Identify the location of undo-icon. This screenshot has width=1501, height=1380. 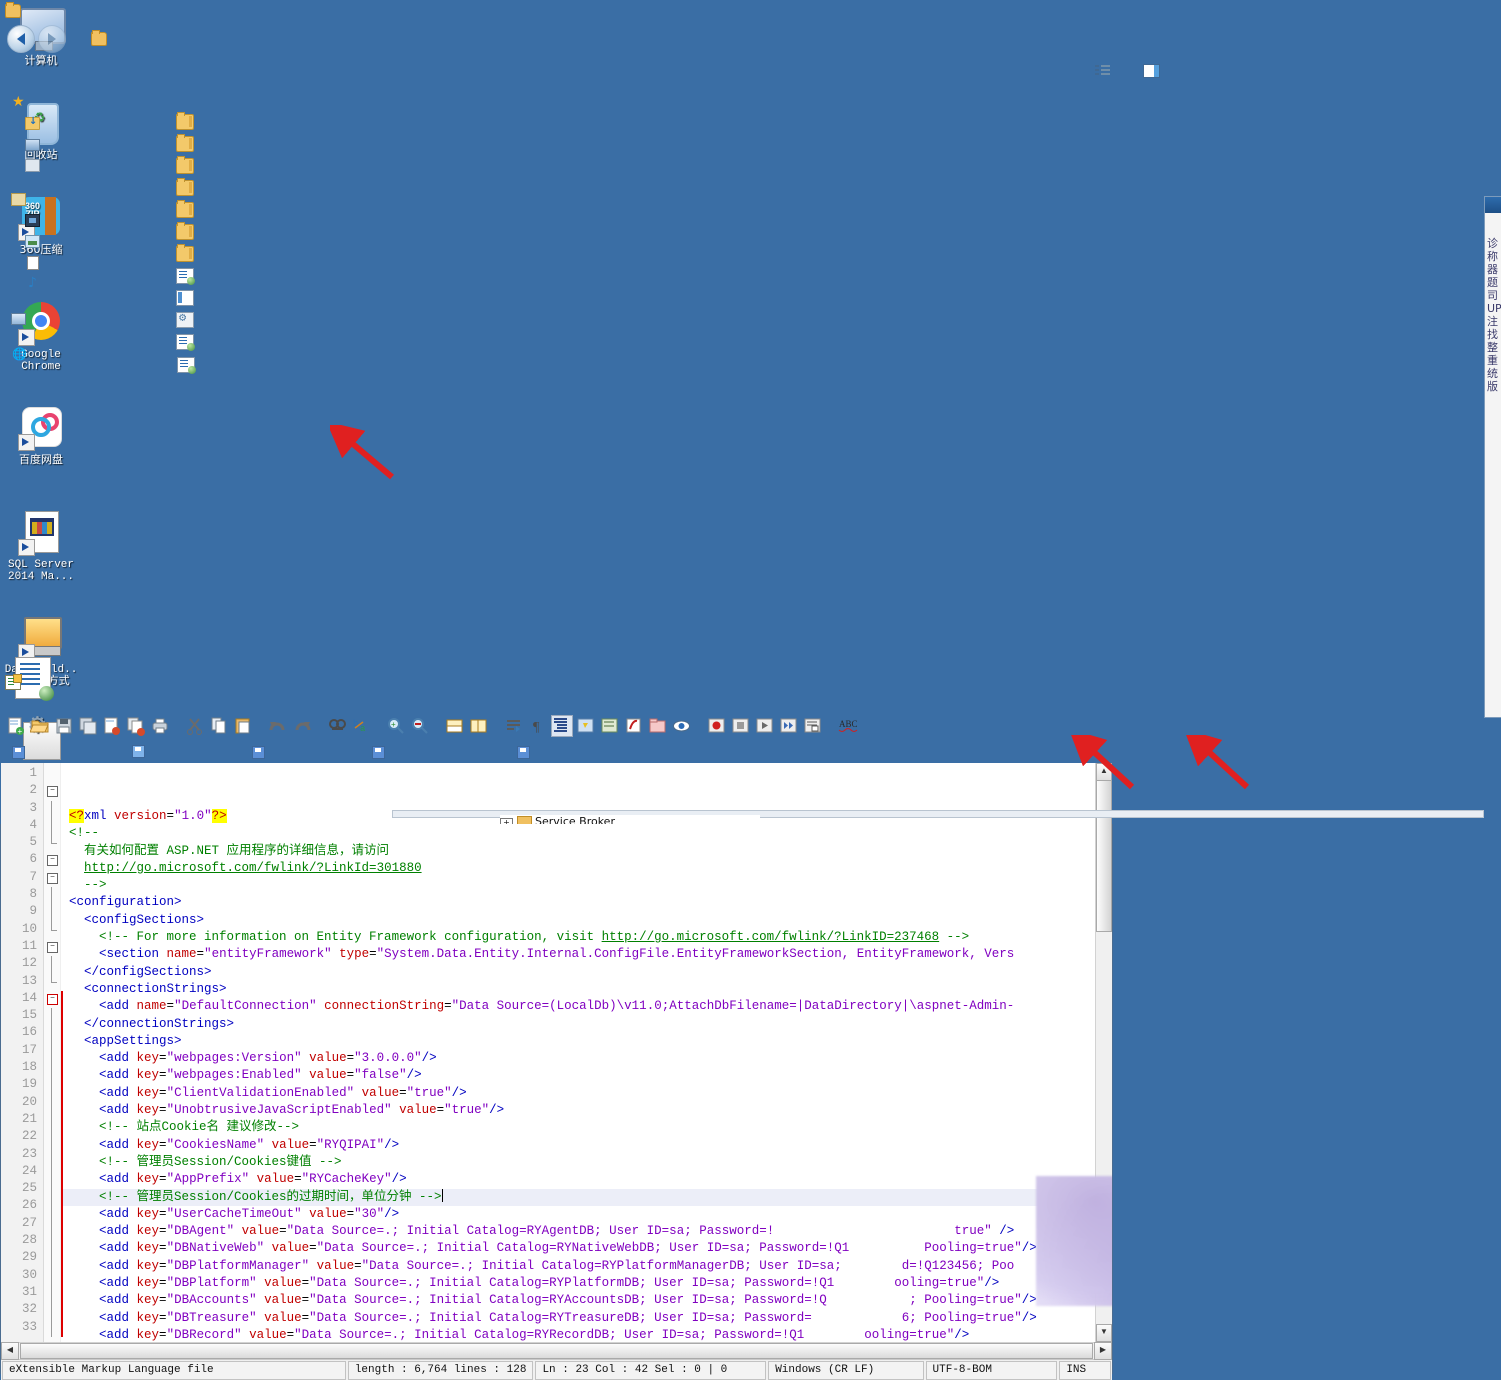
(278, 726).